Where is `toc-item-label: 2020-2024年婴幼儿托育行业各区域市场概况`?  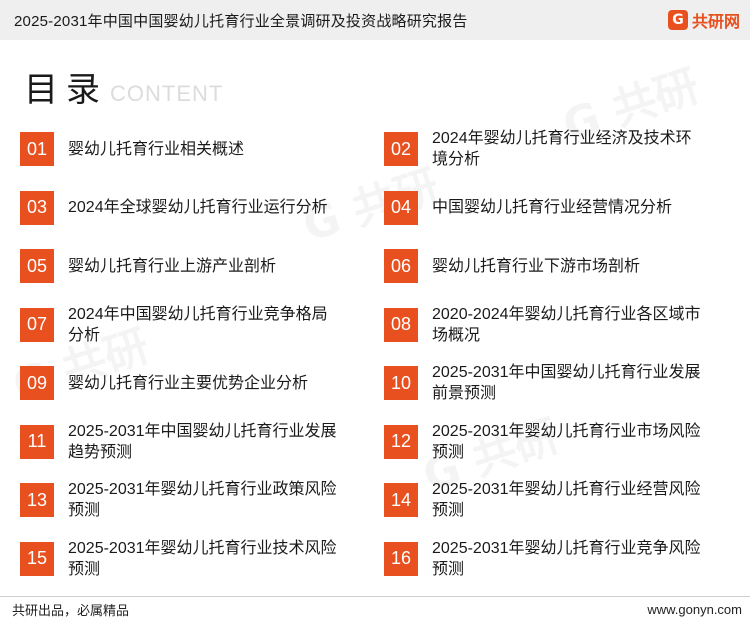
toc-item-label: 2020-2024年婴幼儿托育行业各区域市场概况 is located at coordinates (566, 324).